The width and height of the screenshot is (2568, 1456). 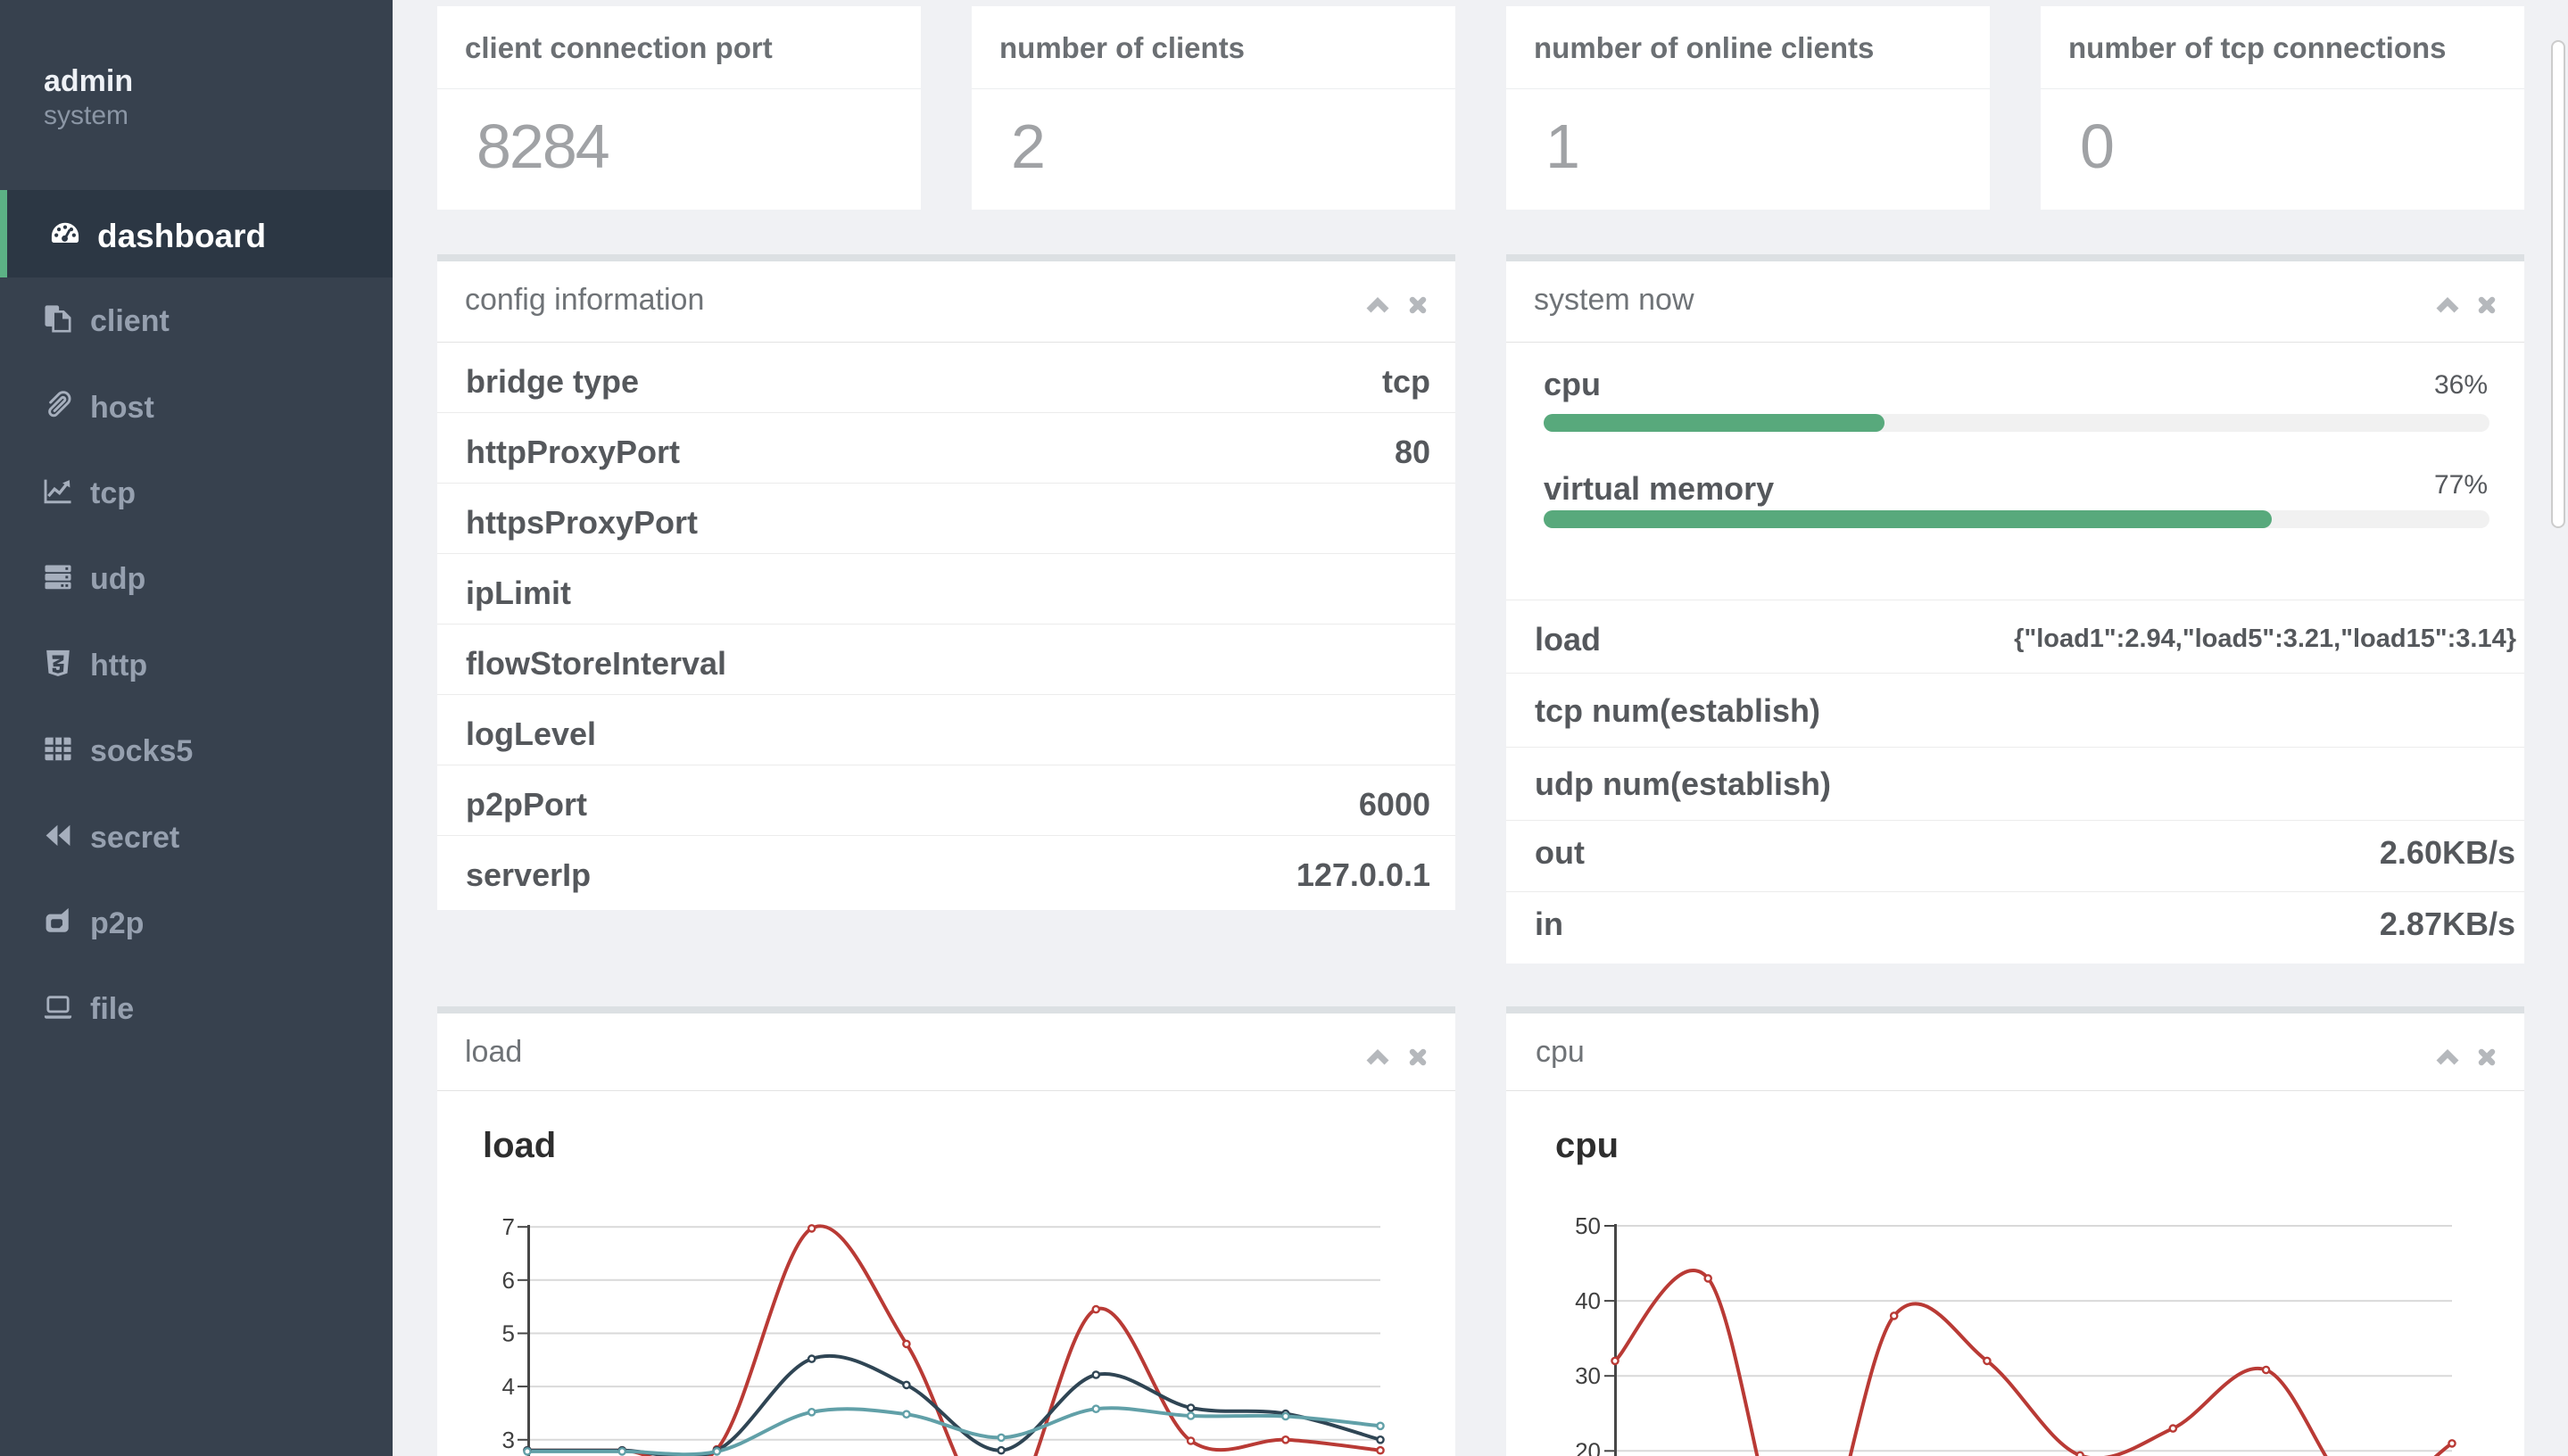 I want to click on svg-text: 6, so click(x=508, y=1280).